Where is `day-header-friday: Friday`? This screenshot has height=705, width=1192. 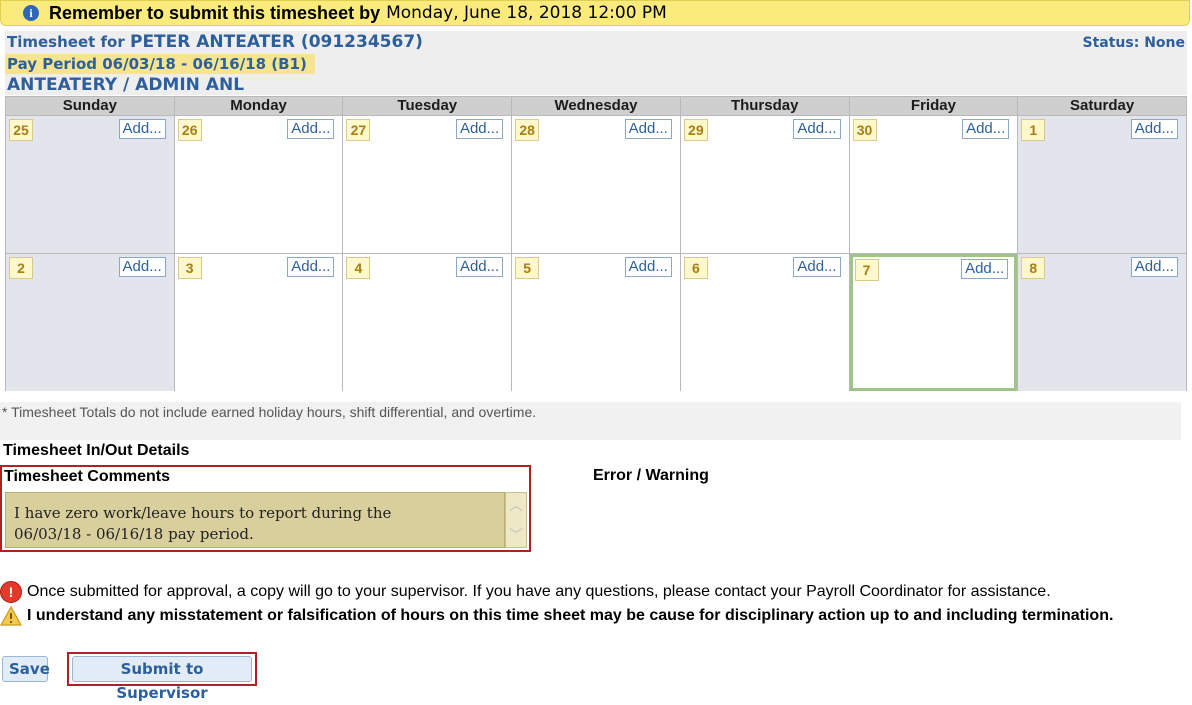
day-header-friday: Friday is located at coordinates (933, 106).